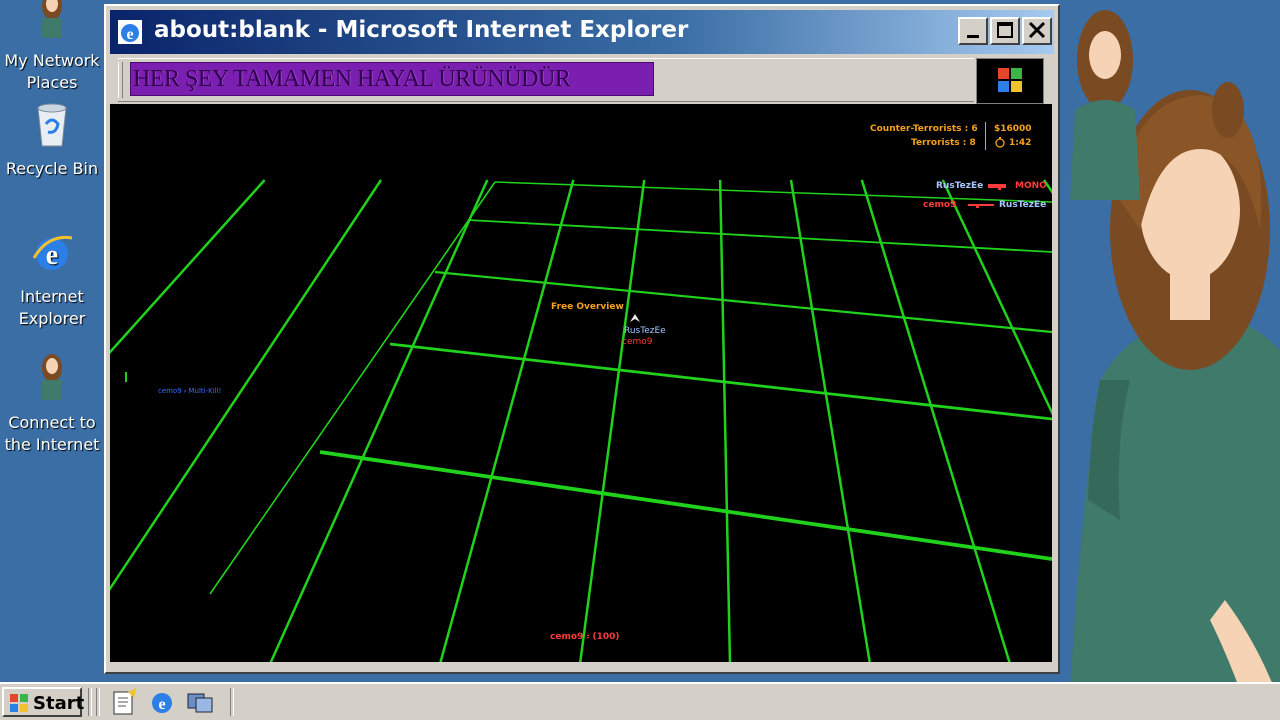  I want to click on desktop-icon-label: Recycle Bin, so click(52, 168).